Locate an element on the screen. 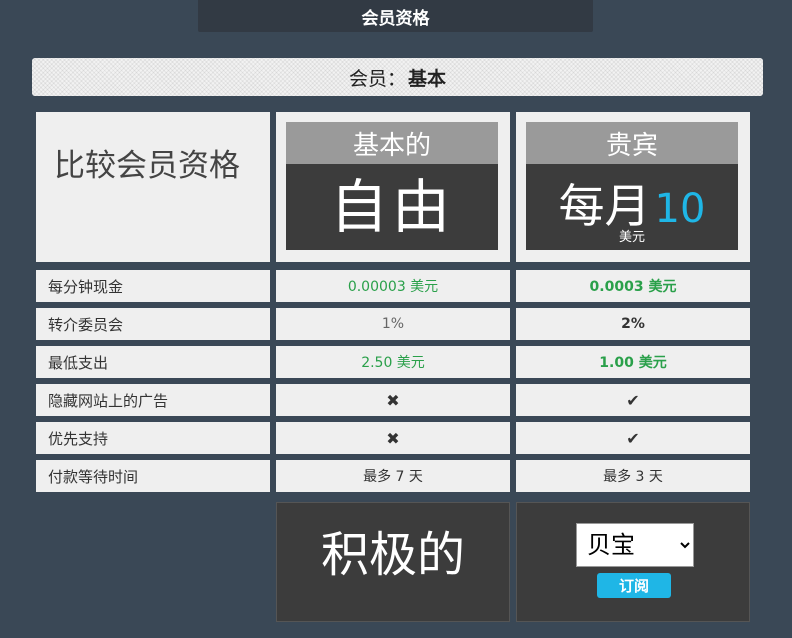  subscribe-button: 订阅 is located at coordinates (634, 585).